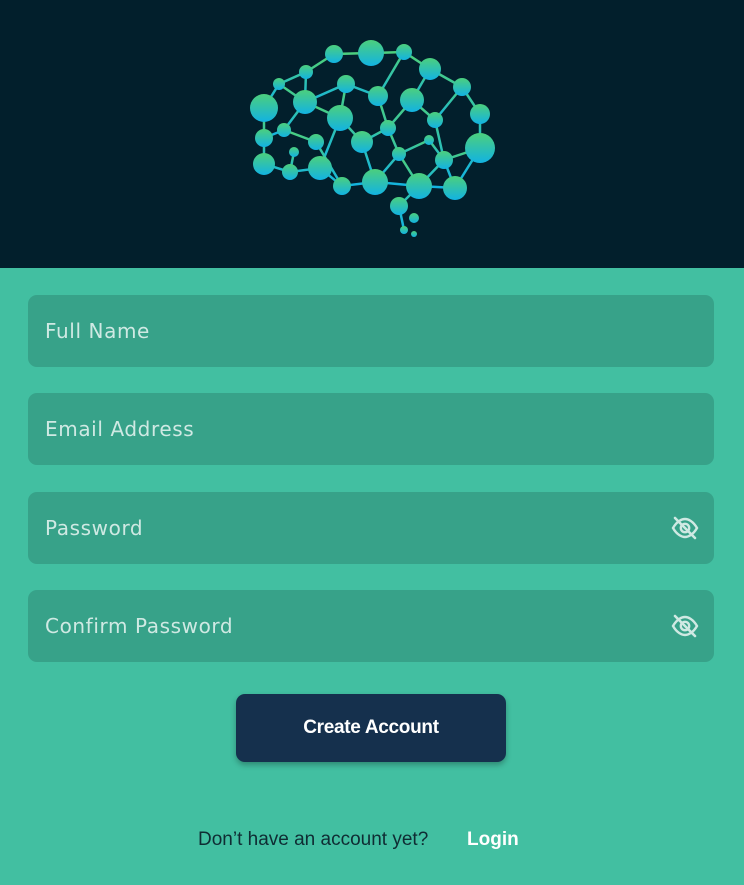  Describe the element at coordinates (371, 331) in the screenshot. I see `full-name-field: Full Name` at that location.